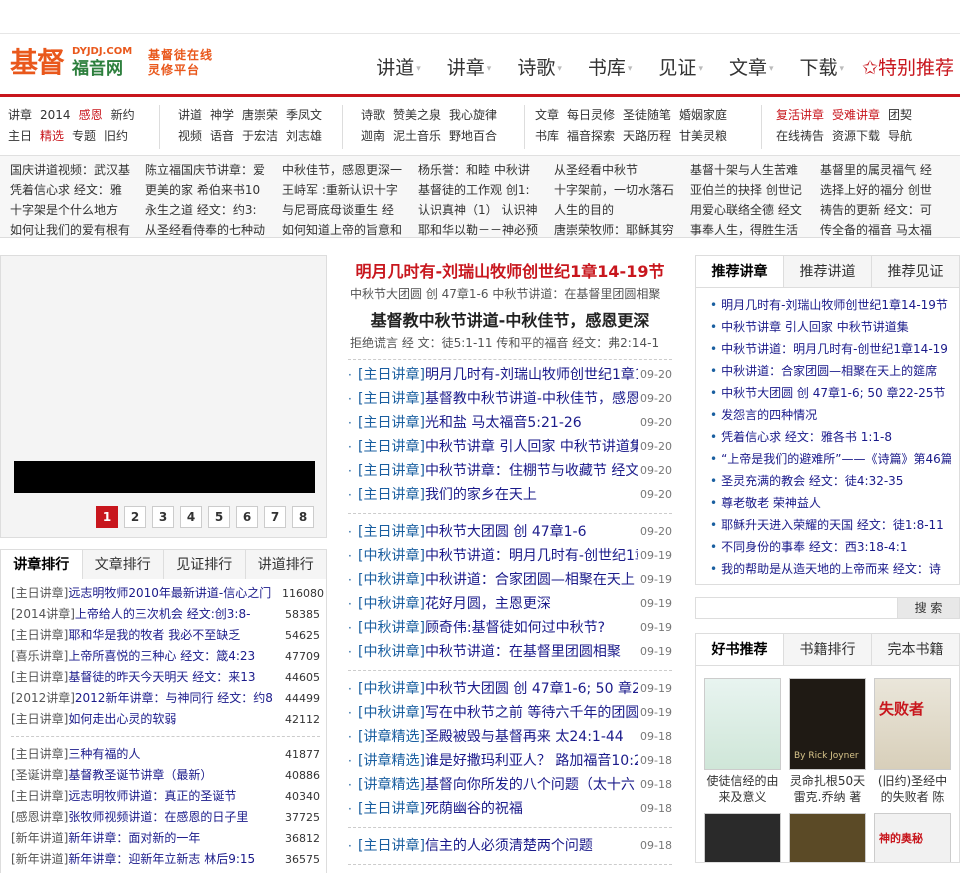 The height and width of the screenshot is (873, 960). Describe the element at coordinates (827, 789) in the screenshot. I see `book-title: 灵命扎根50天 雷克.乔纳 著` at that location.